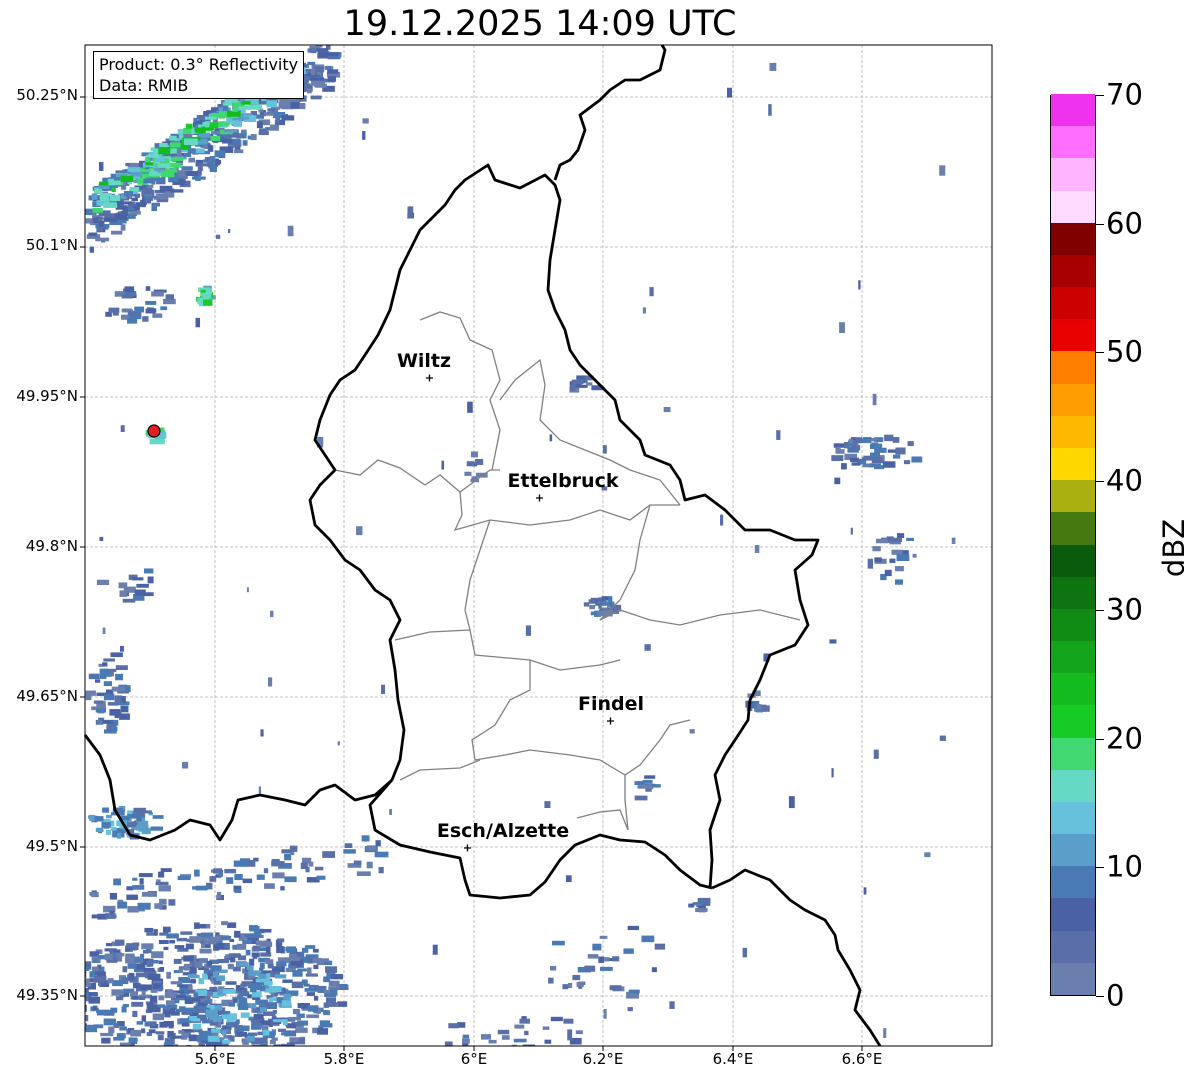 The height and width of the screenshot is (1081, 1184). I want to click on lat-label-49-95: 49.95°N, so click(47, 396).